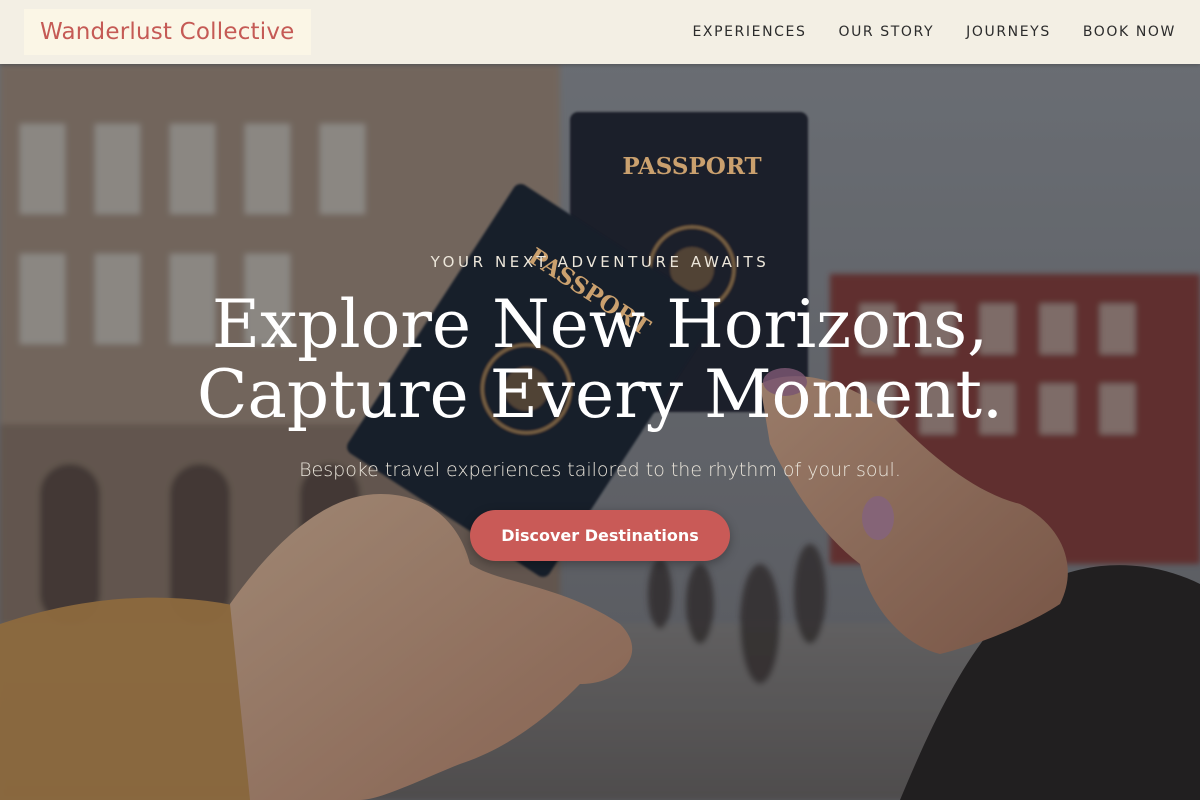  Describe the element at coordinates (749, 32) in the screenshot. I see `nav-experiences: EXPERIENCES` at that location.